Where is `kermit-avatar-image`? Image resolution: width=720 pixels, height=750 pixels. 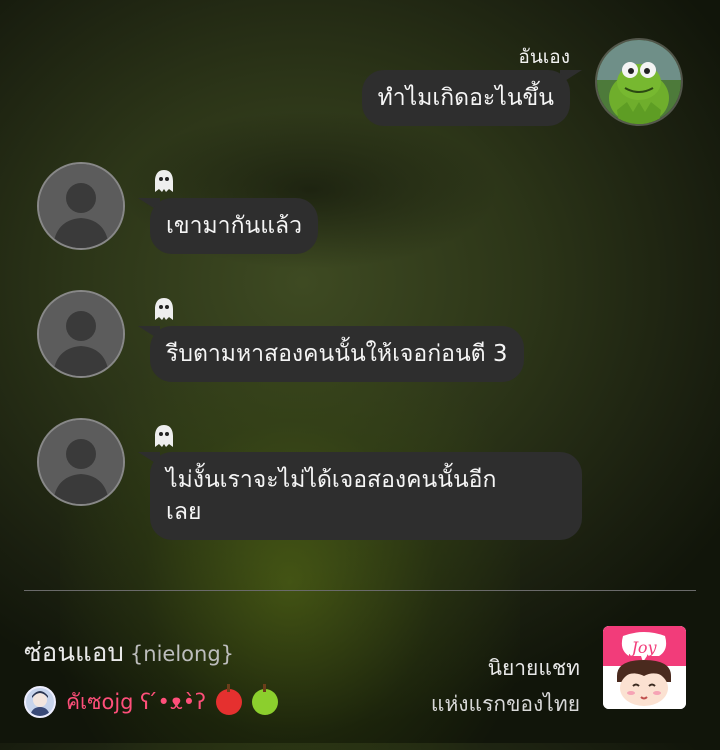
kermit-avatar-image is located at coordinates (639, 82).